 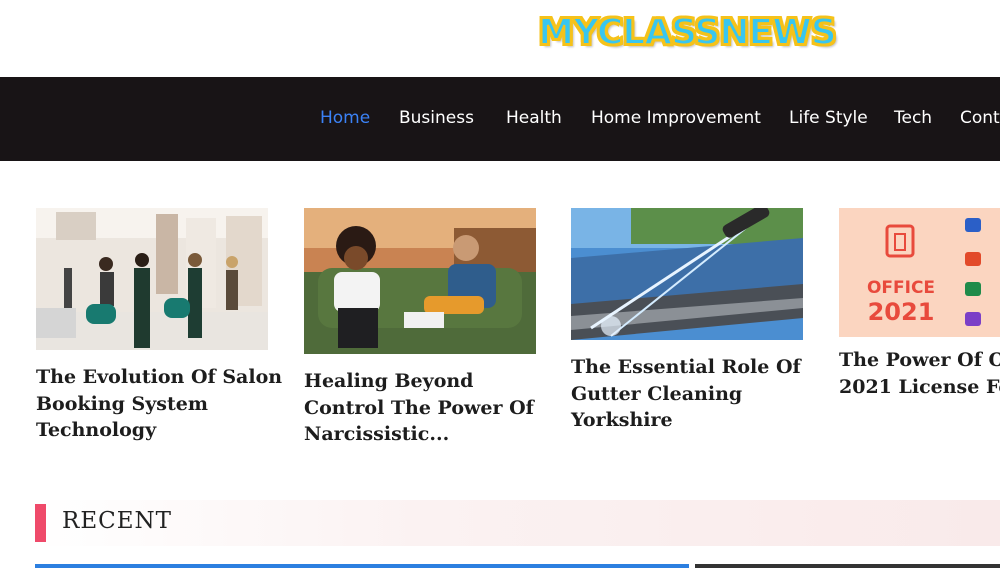 I want to click on nav-item-health: Health, so click(x=534, y=118).